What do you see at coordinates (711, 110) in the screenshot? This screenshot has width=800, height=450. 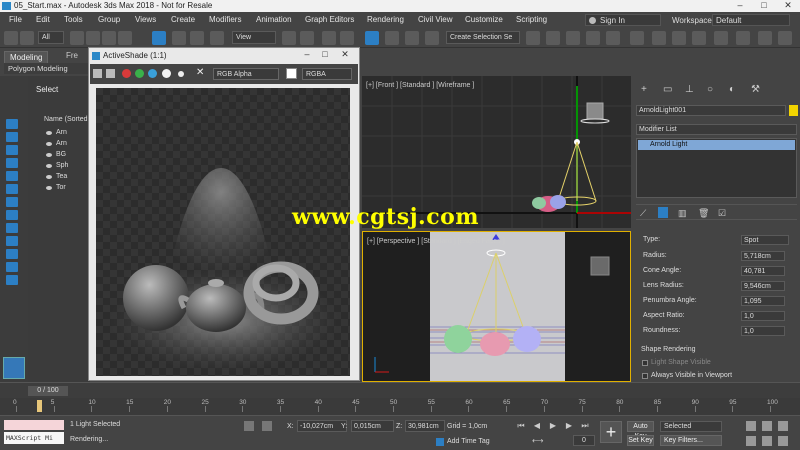 I see `object-name-field: ArnoldLight001` at bounding box center [711, 110].